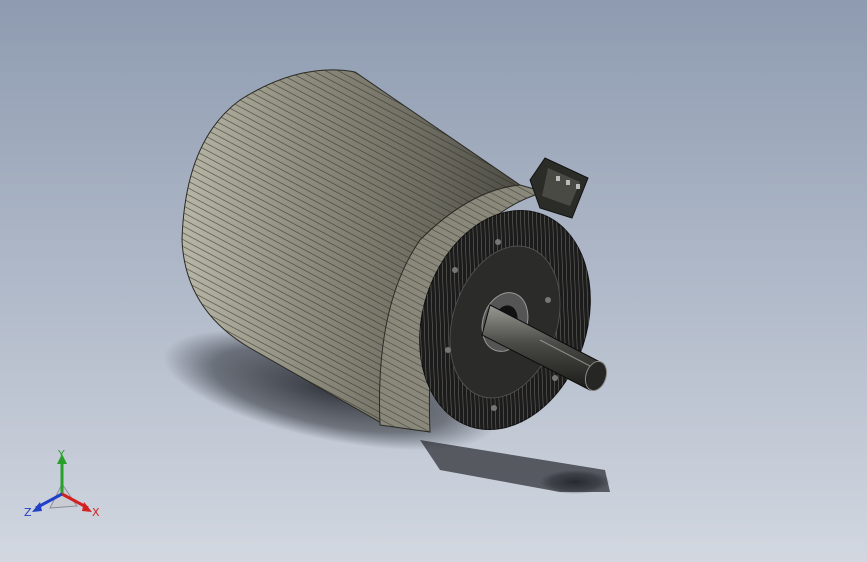 The height and width of the screenshot is (562, 867). Describe the element at coordinates (62, 483) in the screenshot. I see `orientation-triad: Y X Z` at that location.